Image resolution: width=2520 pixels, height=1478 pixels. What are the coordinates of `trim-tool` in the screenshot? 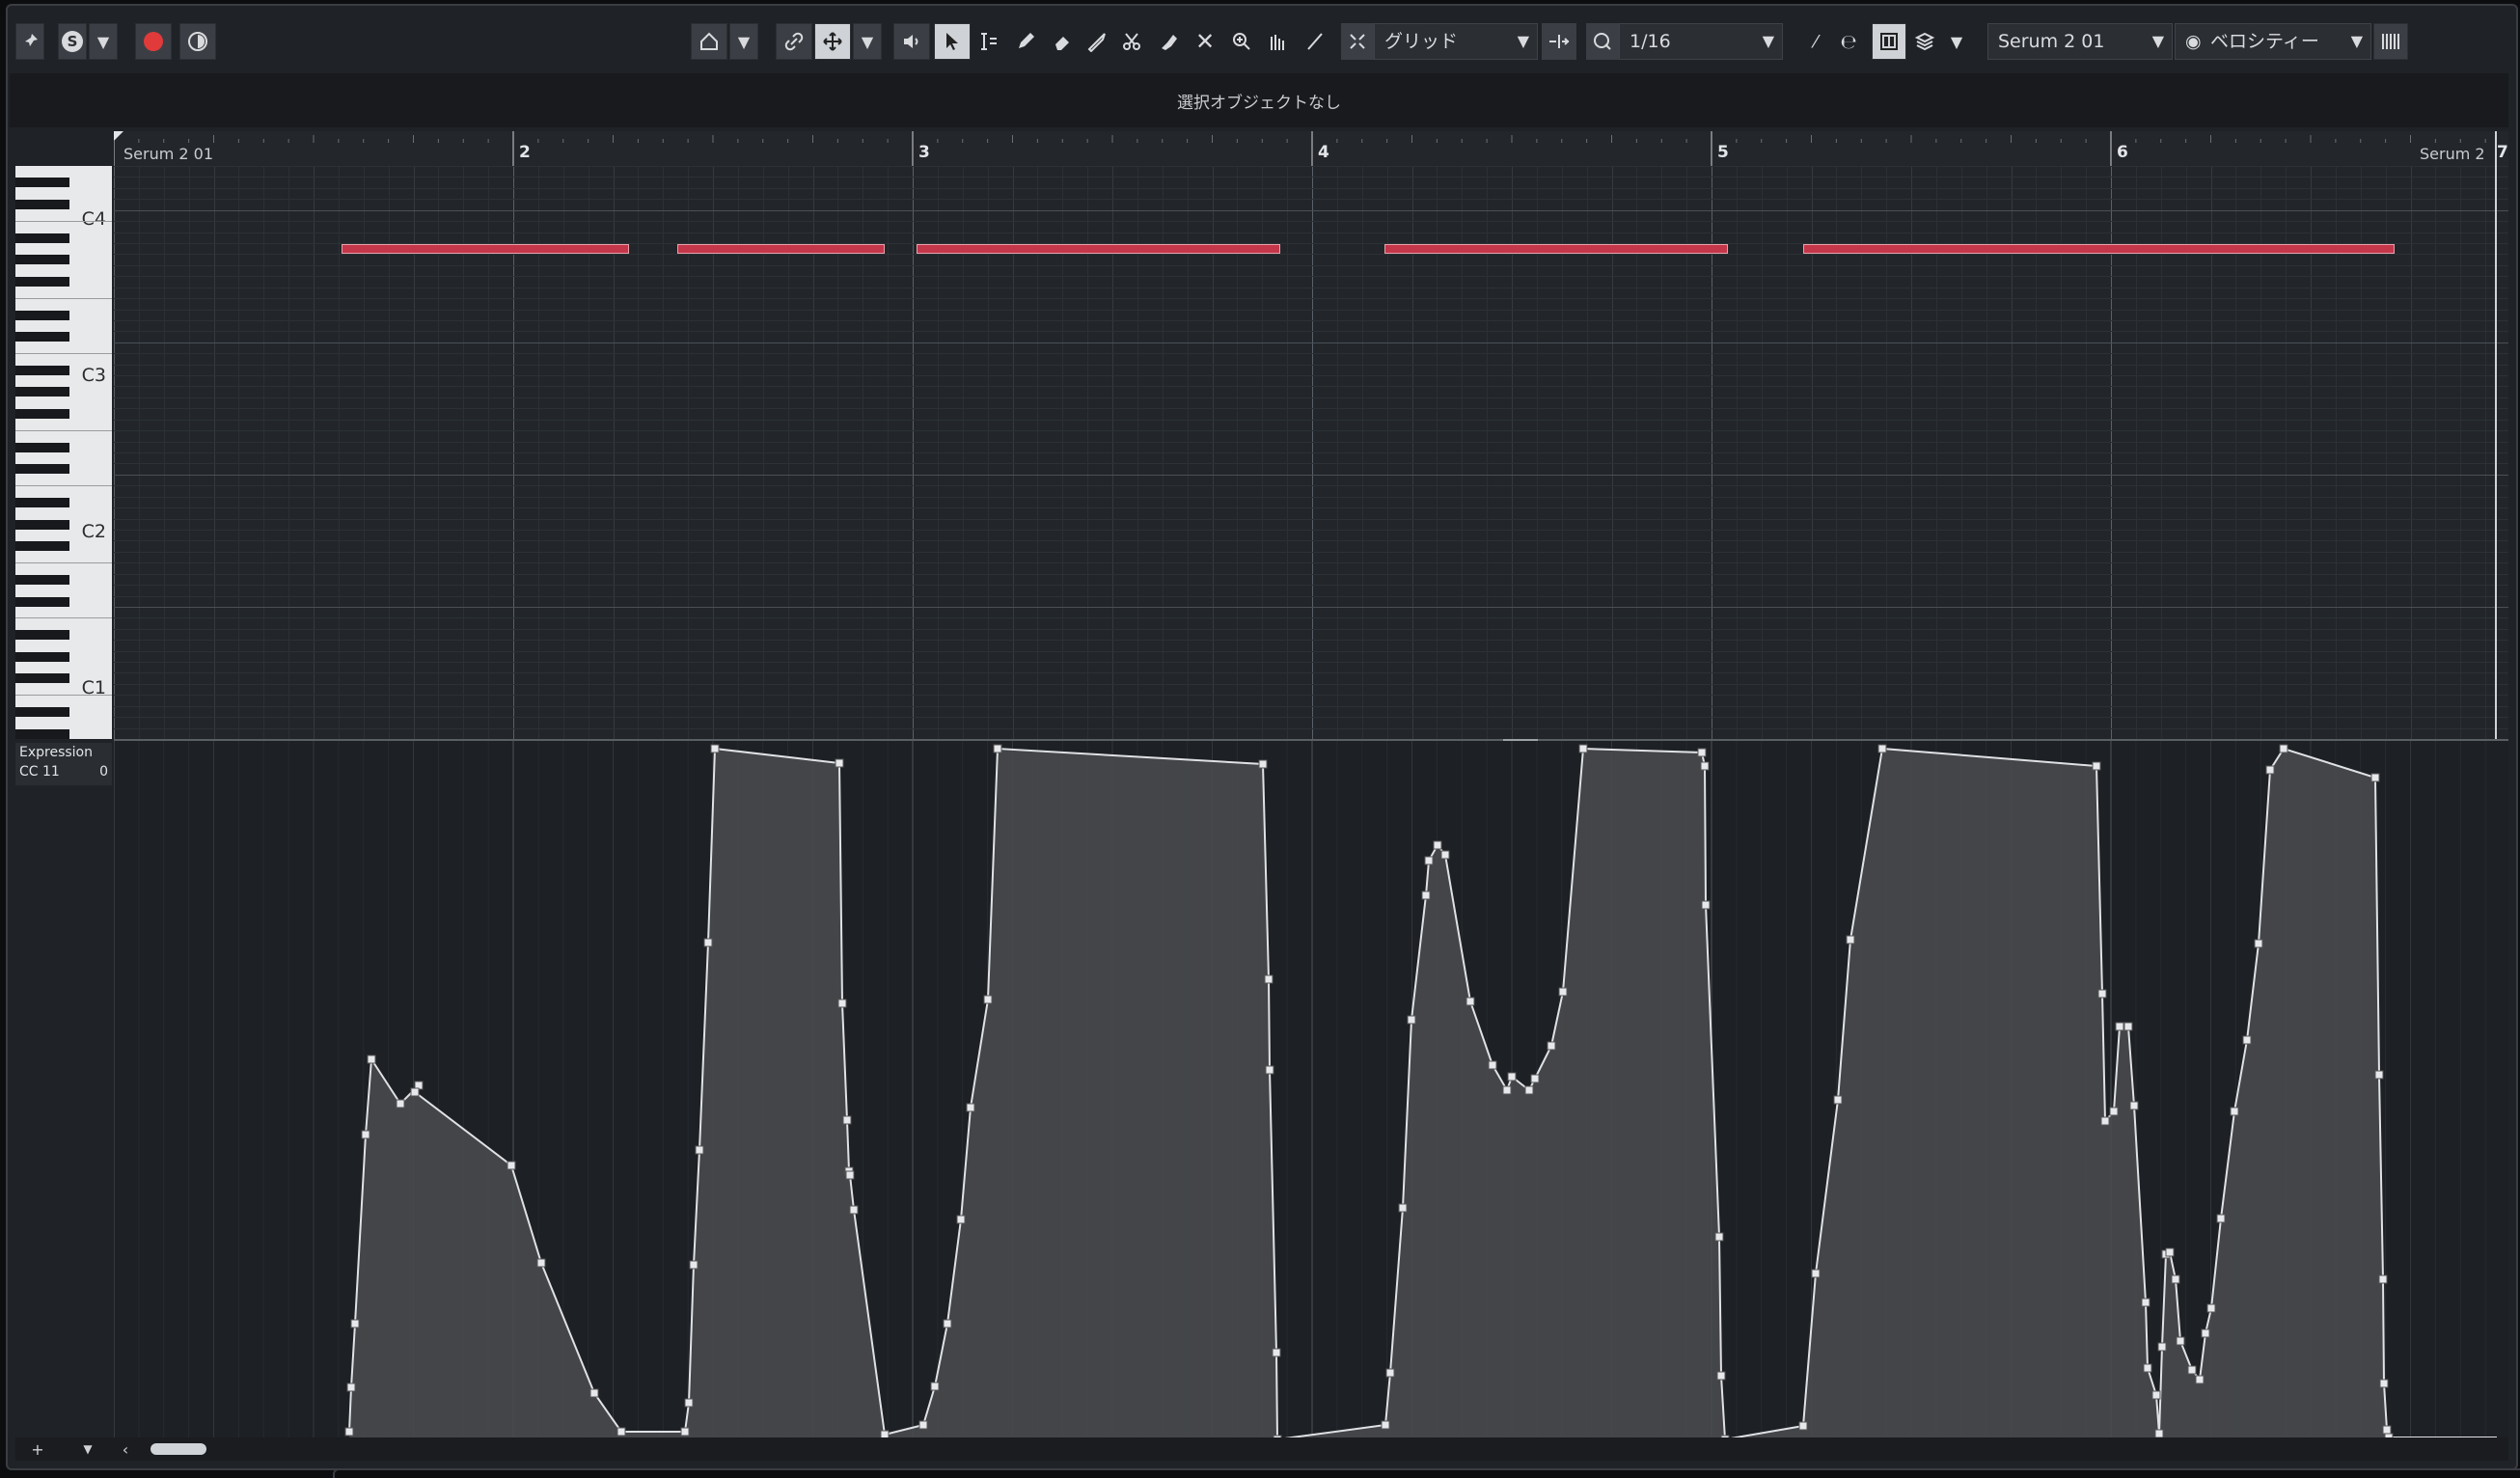 It's located at (1097, 41).